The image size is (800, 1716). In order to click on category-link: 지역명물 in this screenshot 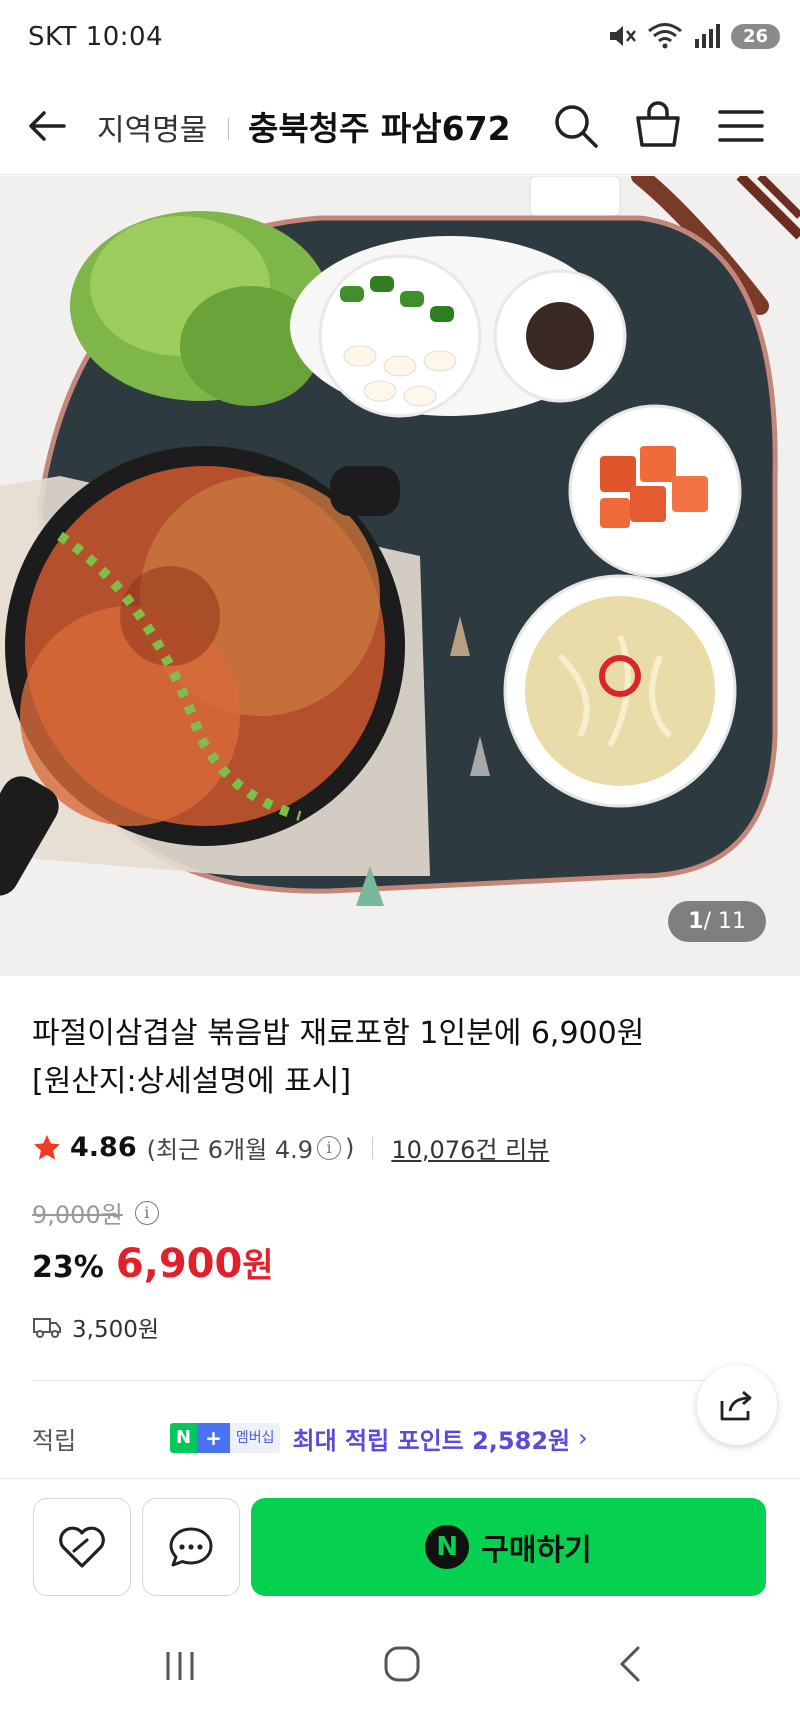, I will do `click(152, 127)`.